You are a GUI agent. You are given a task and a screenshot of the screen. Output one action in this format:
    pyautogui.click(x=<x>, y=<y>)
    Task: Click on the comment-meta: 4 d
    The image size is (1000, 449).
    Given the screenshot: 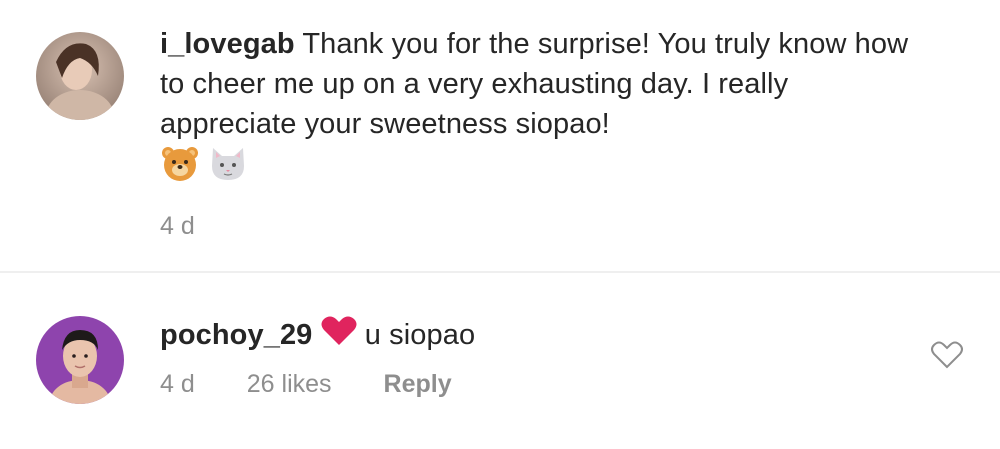 What is the action you would take?
    pyautogui.click(x=177, y=226)
    